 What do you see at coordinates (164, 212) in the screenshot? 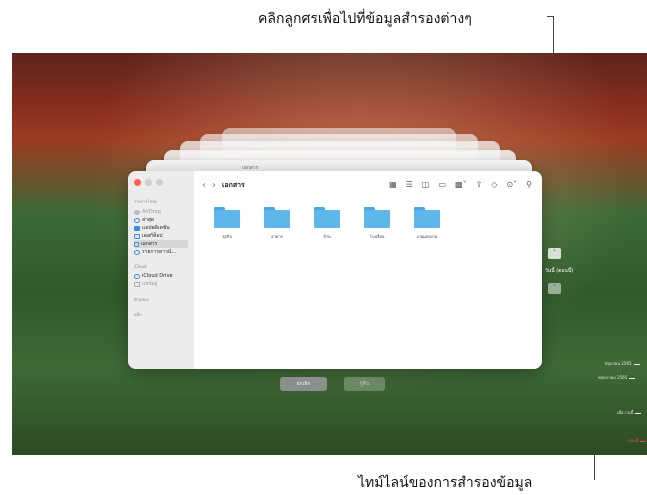
I see `sidebar-item-airdrop: AirDrop` at bounding box center [164, 212].